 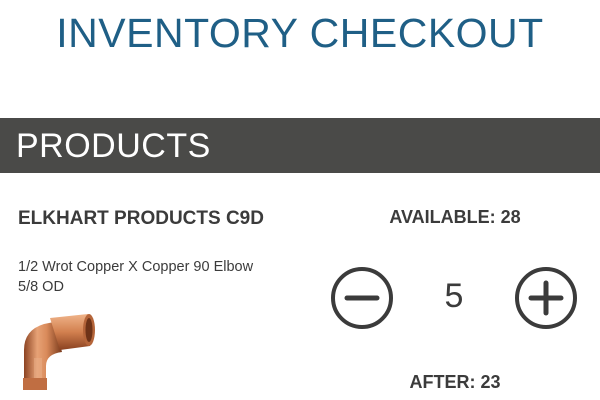 What do you see at coordinates (300, 33) in the screenshot?
I see `page-title: INVENTORY CHECKOUT` at bounding box center [300, 33].